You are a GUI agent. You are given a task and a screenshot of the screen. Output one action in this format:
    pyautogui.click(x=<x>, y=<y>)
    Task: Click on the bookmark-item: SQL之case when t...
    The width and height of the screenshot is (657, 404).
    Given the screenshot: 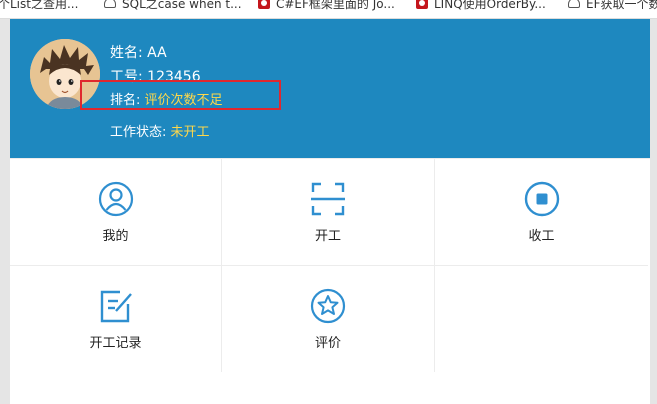 What is the action you would take?
    pyautogui.click(x=173, y=6)
    